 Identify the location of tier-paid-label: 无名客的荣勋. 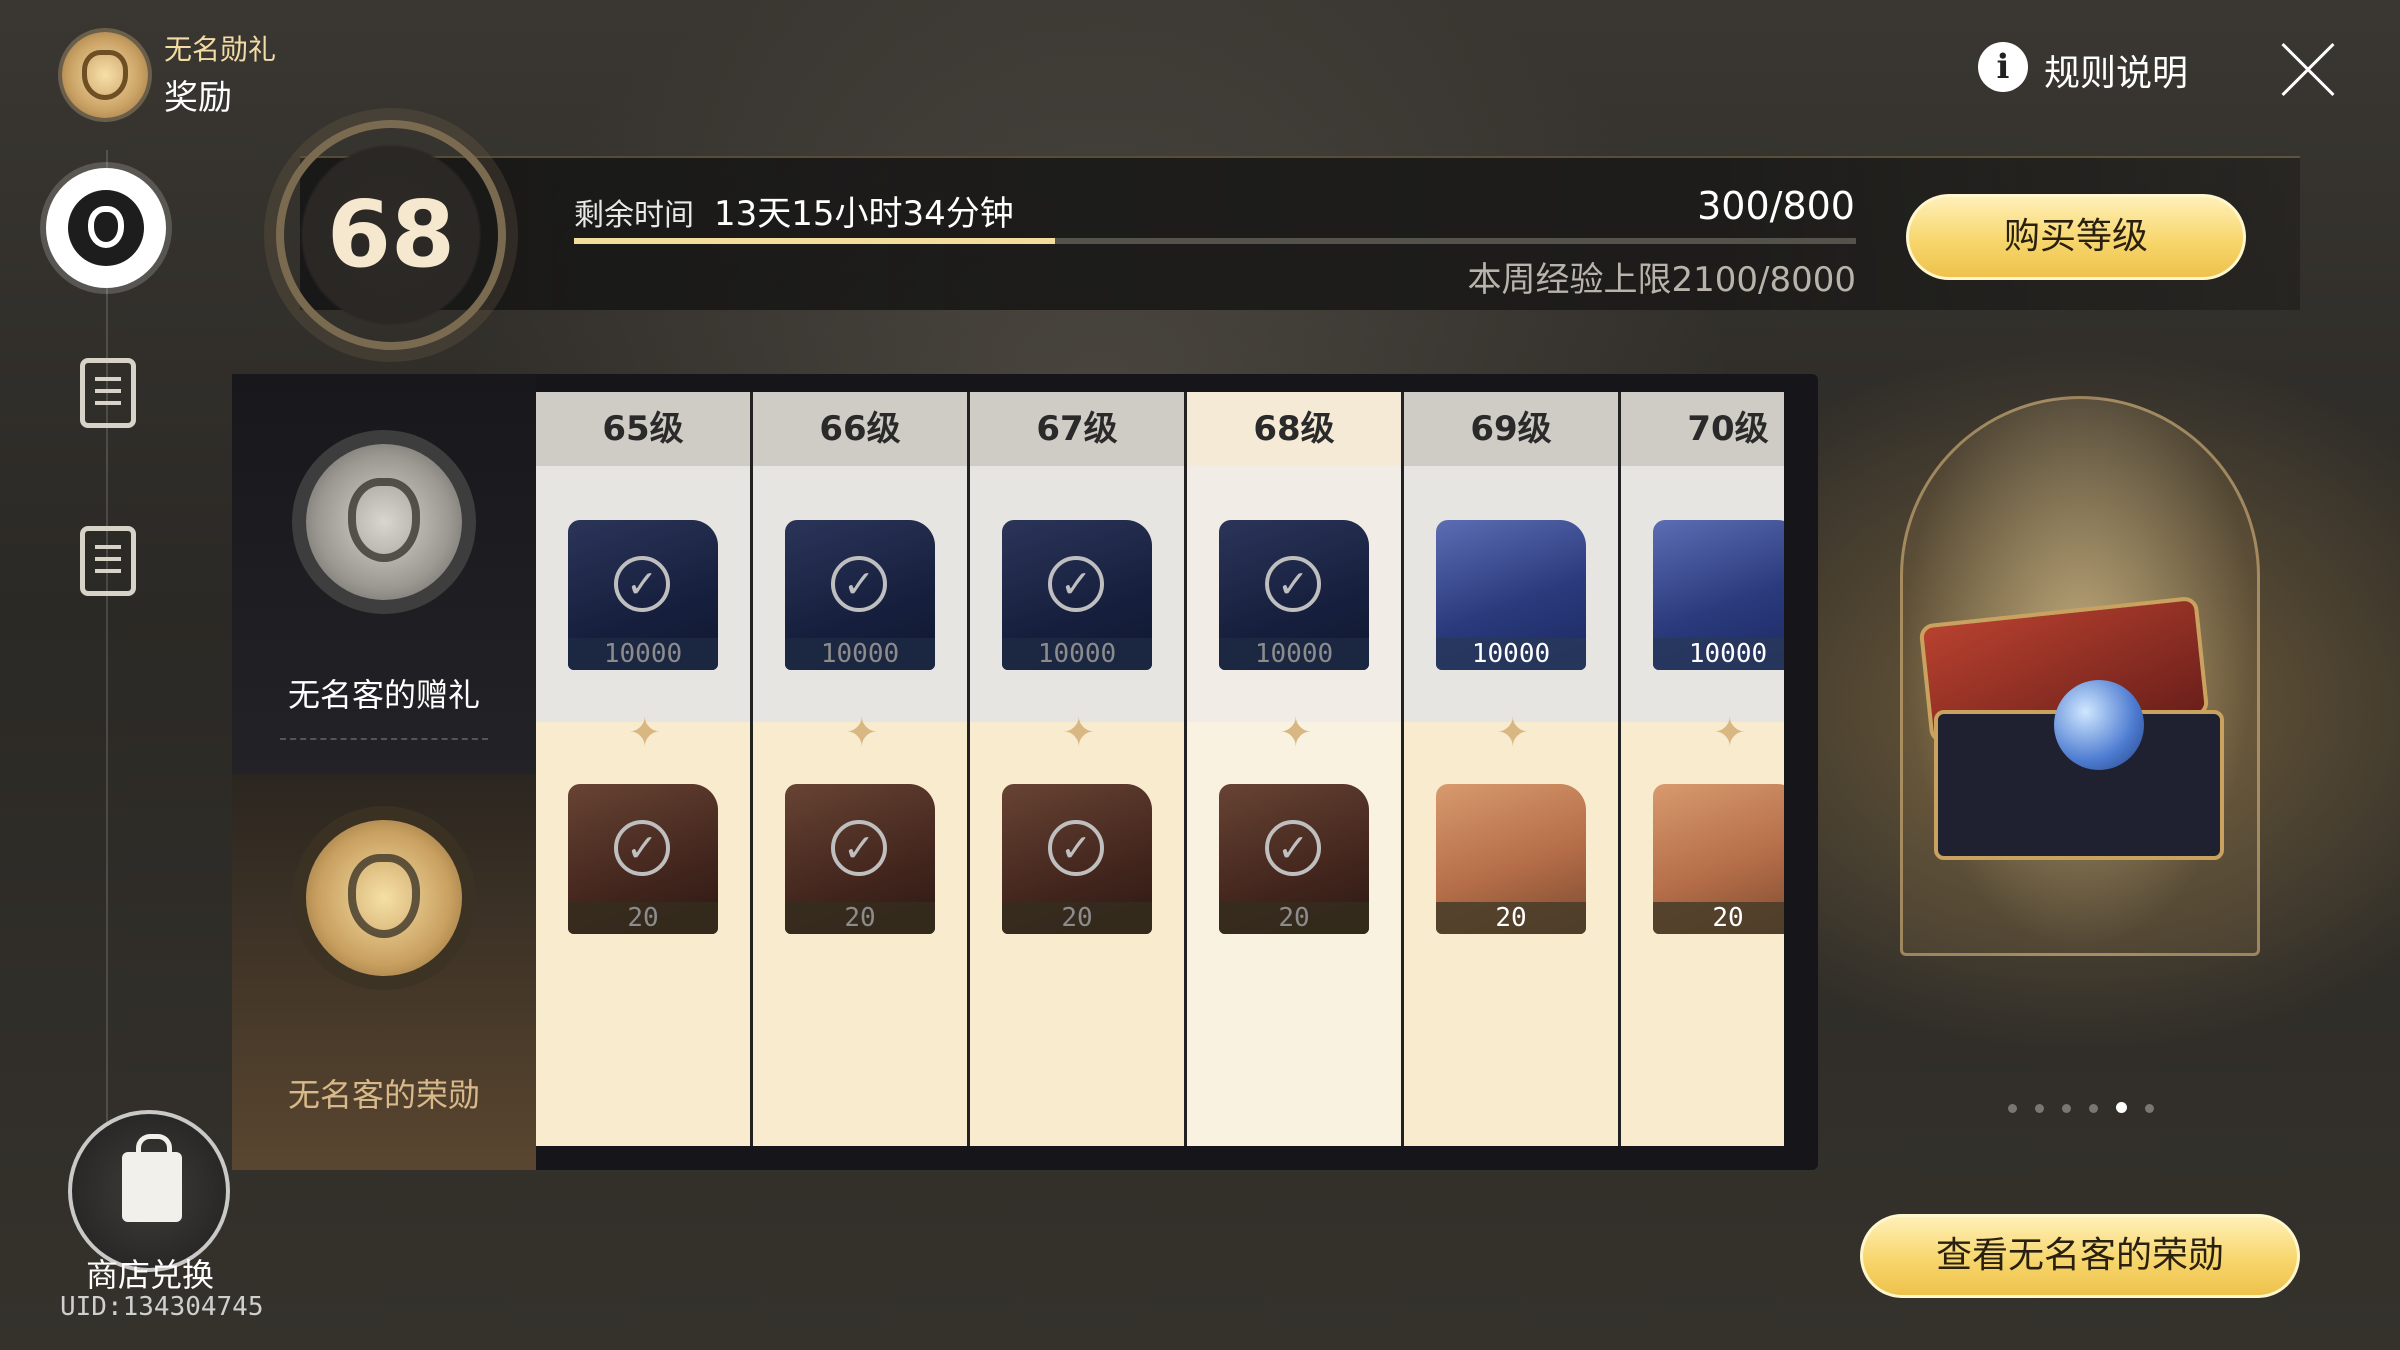
(383, 1095).